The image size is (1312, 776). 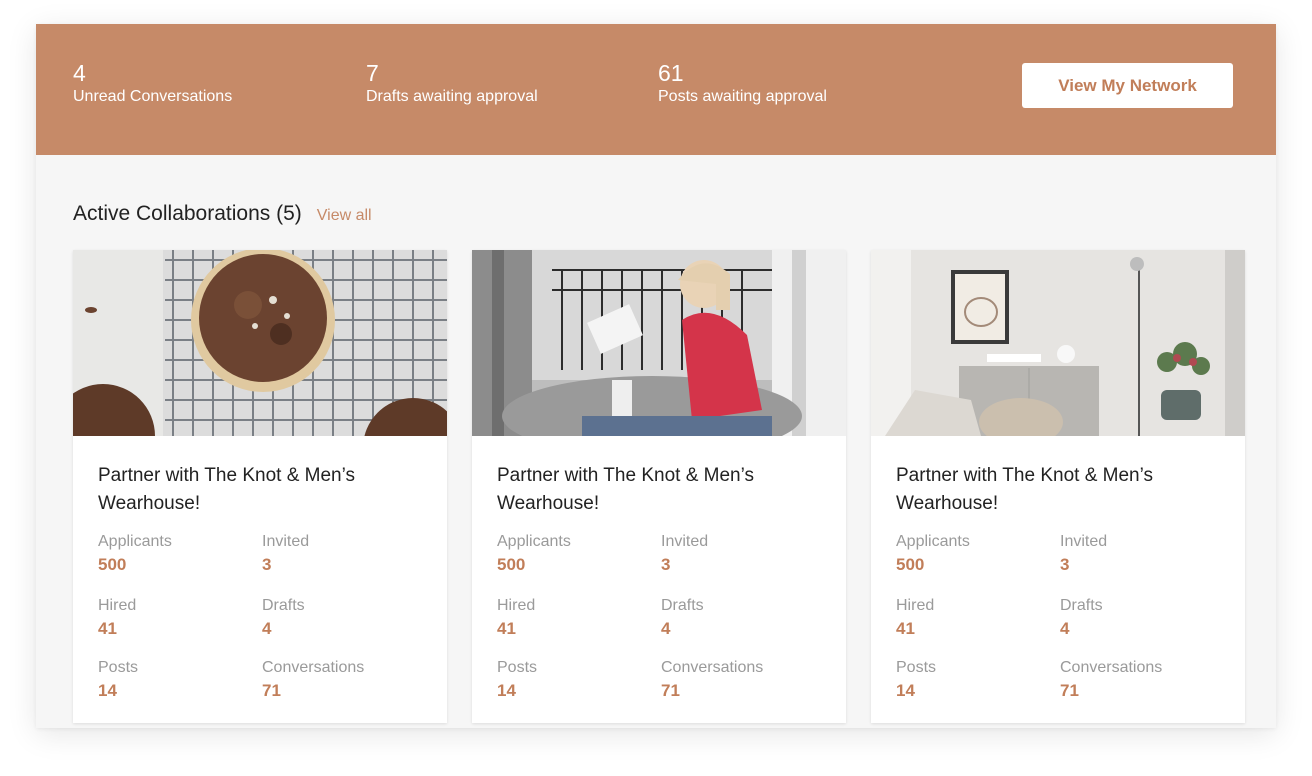 What do you see at coordinates (1058, 343) in the screenshot?
I see `interior-photo` at bounding box center [1058, 343].